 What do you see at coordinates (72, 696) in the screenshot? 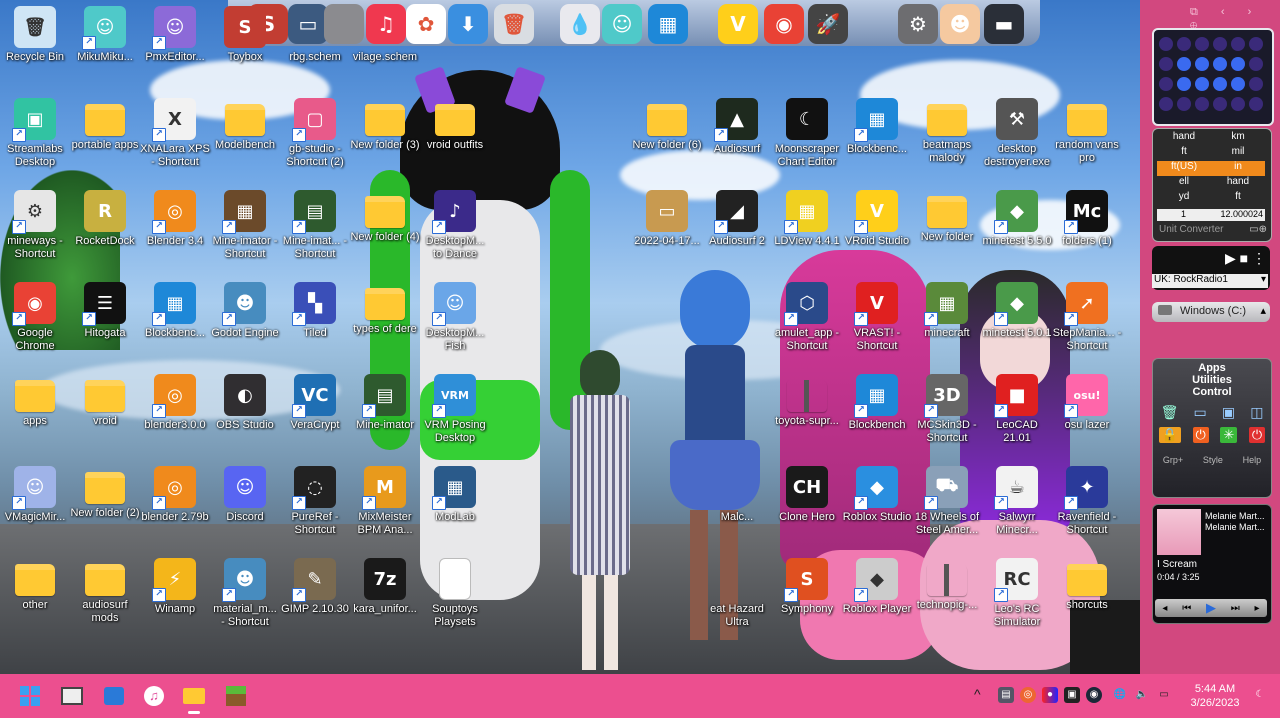
I see `task-view-button` at bounding box center [72, 696].